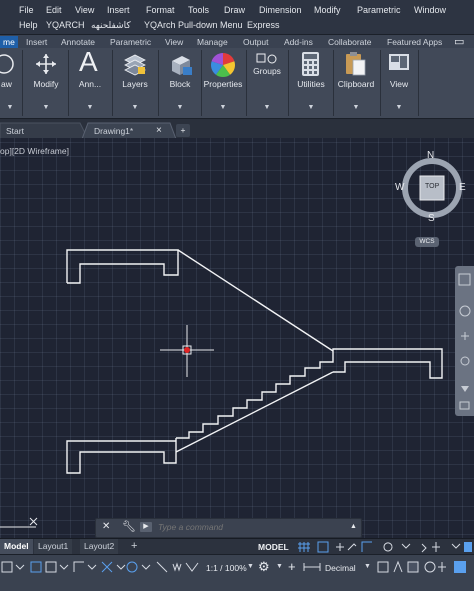 The image size is (474, 591). What do you see at coordinates (12, 131) in the screenshot?
I see `tab-start: Start` at bounding box center [12, 131].